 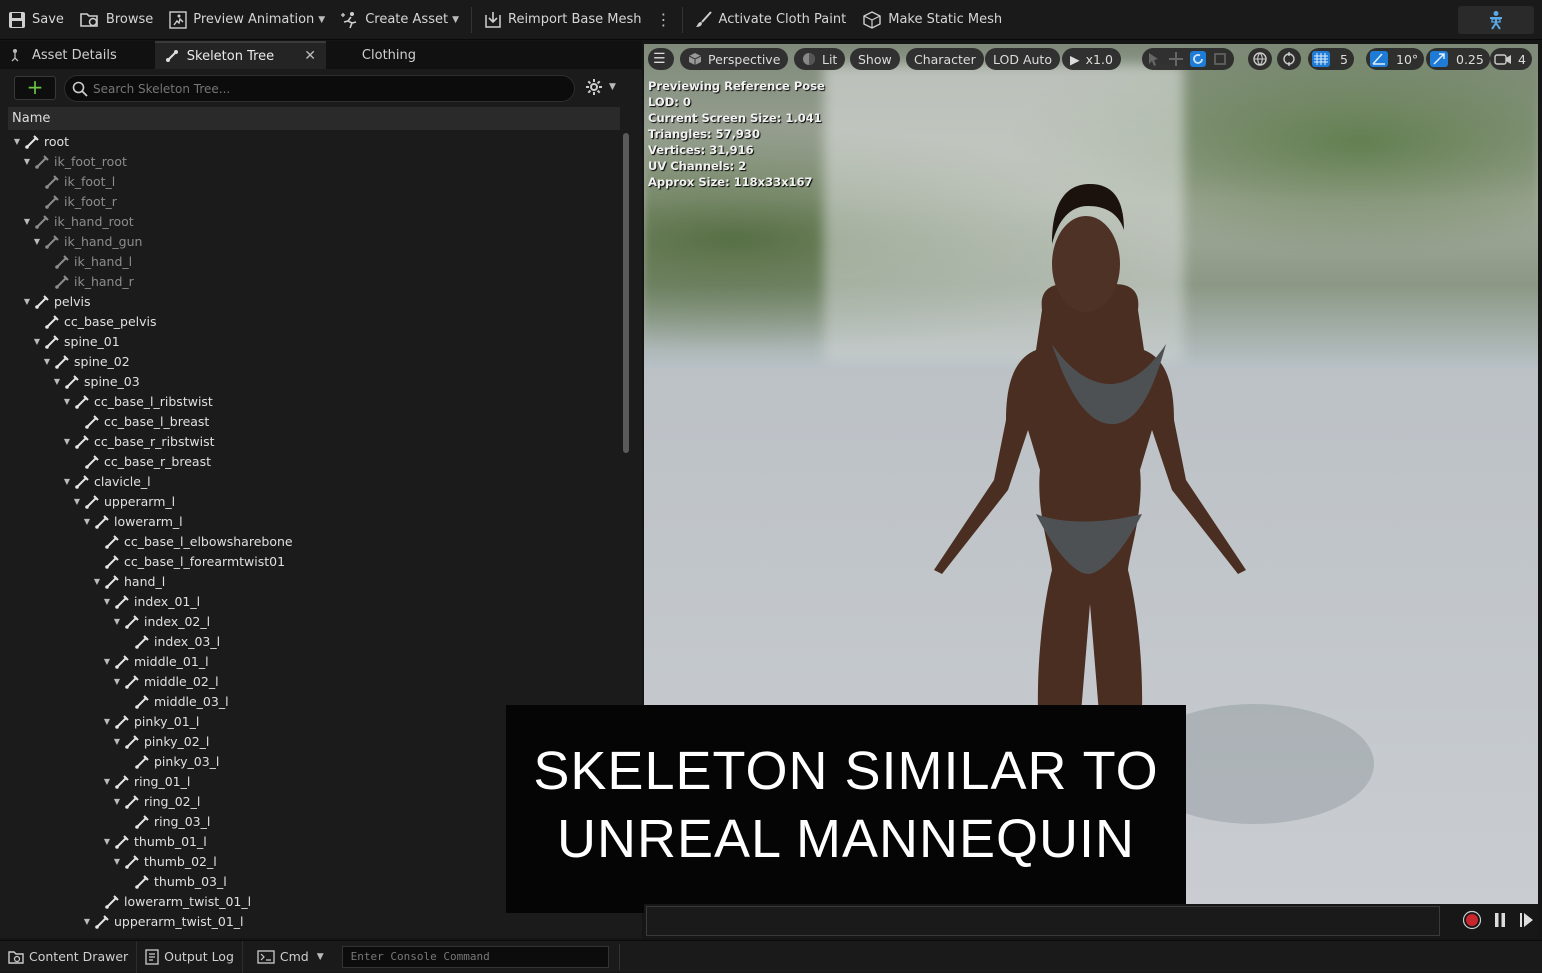 What do you see at coordinates (1043, 921) in the screenshot?
I see `timeline-scrubber` at bounding box center [1043, 921].